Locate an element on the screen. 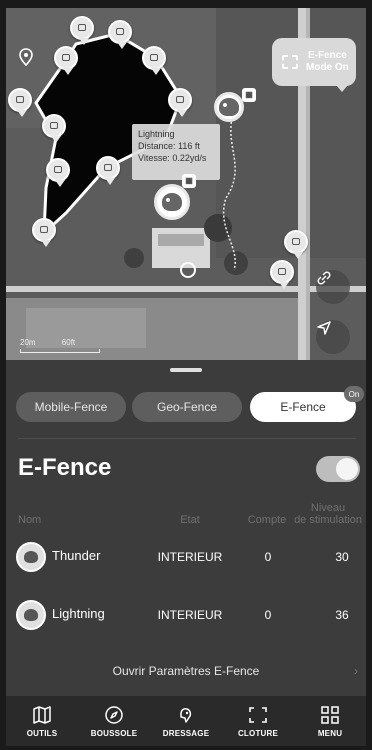  tab-e-fence: E-Fence is located at coordinates (303, 407).